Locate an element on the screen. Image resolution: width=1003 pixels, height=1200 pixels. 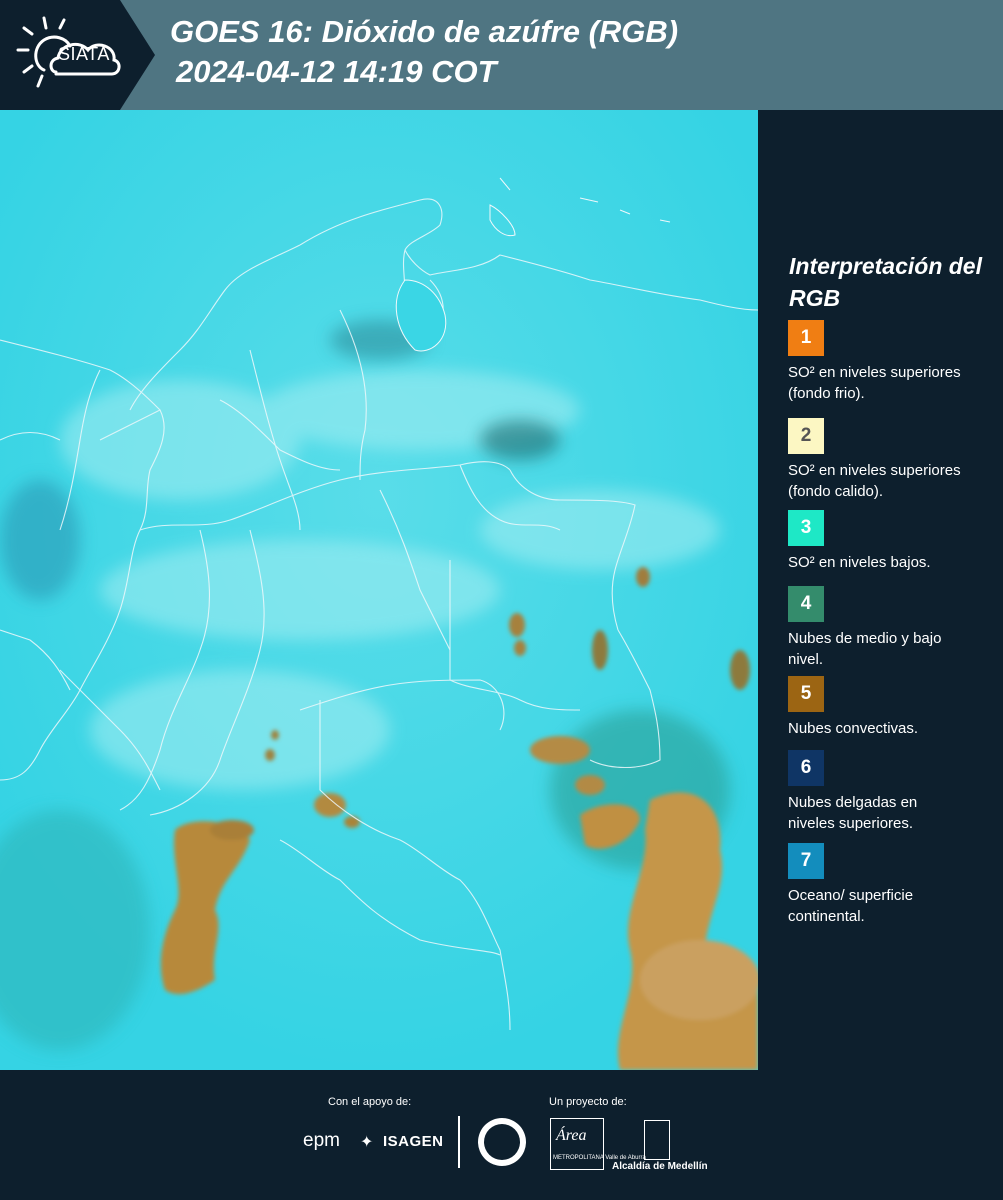
legend-label-3: SO² en niveles bajos. is located at coordinates (859, 562).